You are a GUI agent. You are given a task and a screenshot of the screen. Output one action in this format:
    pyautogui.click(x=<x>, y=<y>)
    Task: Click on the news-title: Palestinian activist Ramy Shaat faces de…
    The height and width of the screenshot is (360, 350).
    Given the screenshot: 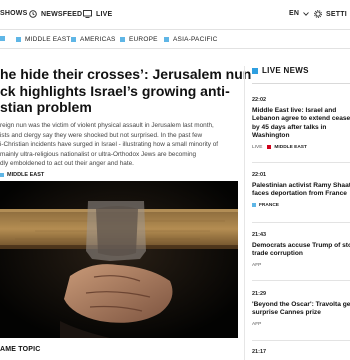 What is the action you would take?
    pyautogui.click(x=301, y=190)
    